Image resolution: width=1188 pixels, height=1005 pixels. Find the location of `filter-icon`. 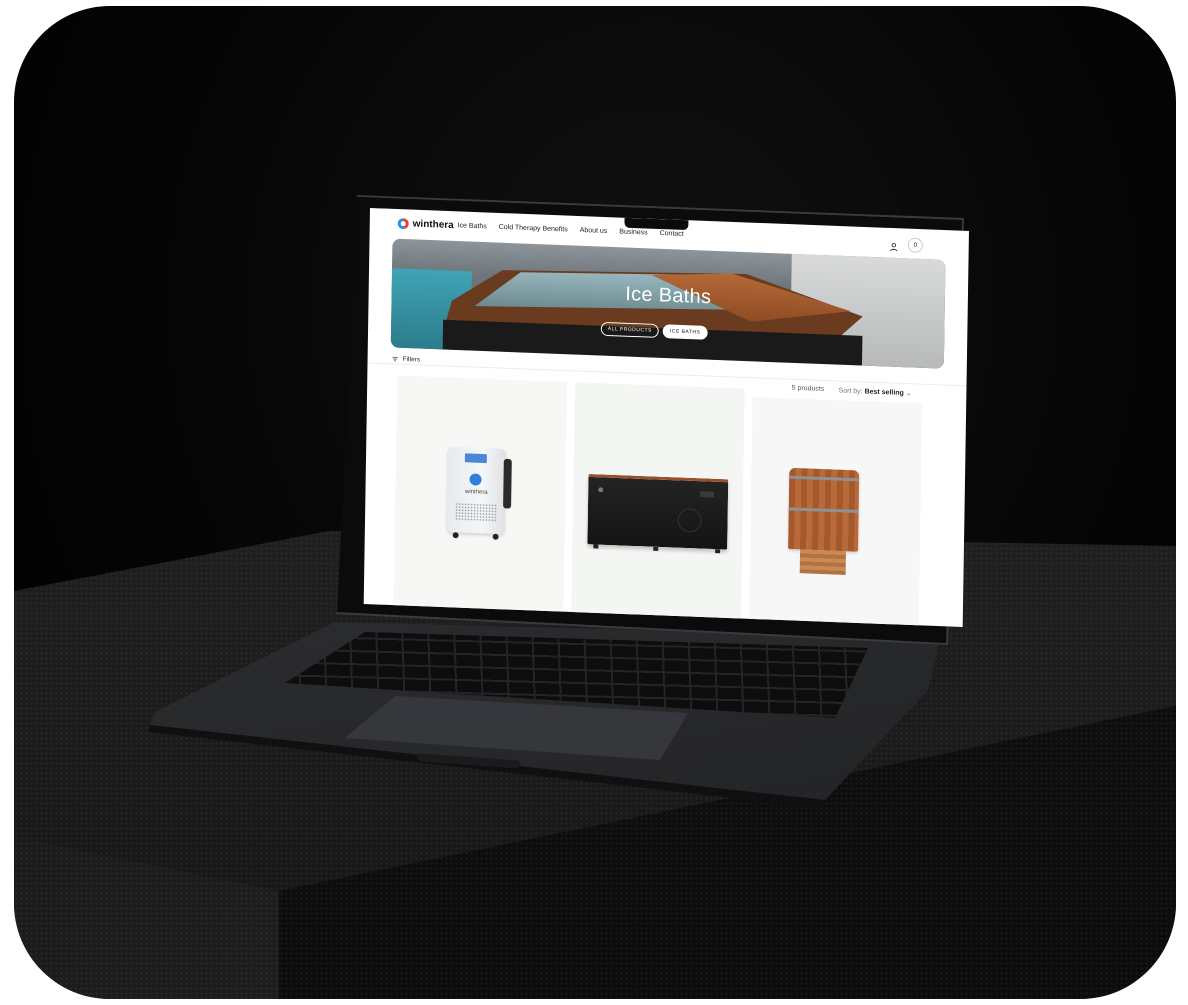

filter-icon is located at coordinates (395, 359).